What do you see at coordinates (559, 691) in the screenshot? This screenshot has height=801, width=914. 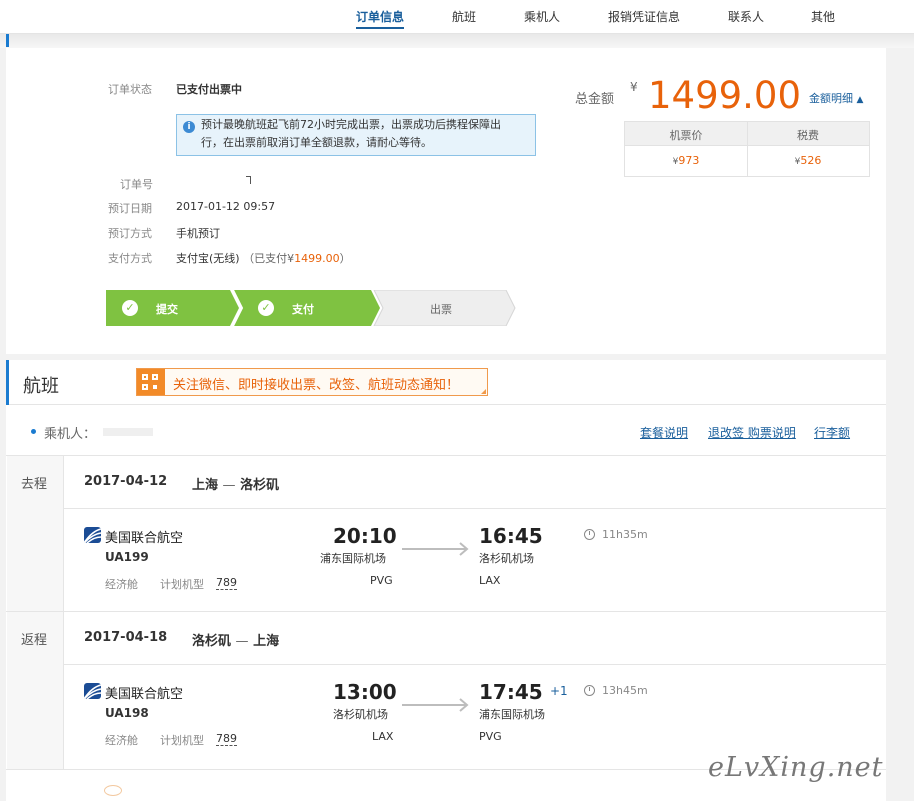 I see `next-day-badge: +1` at bounding box center [559, 691].